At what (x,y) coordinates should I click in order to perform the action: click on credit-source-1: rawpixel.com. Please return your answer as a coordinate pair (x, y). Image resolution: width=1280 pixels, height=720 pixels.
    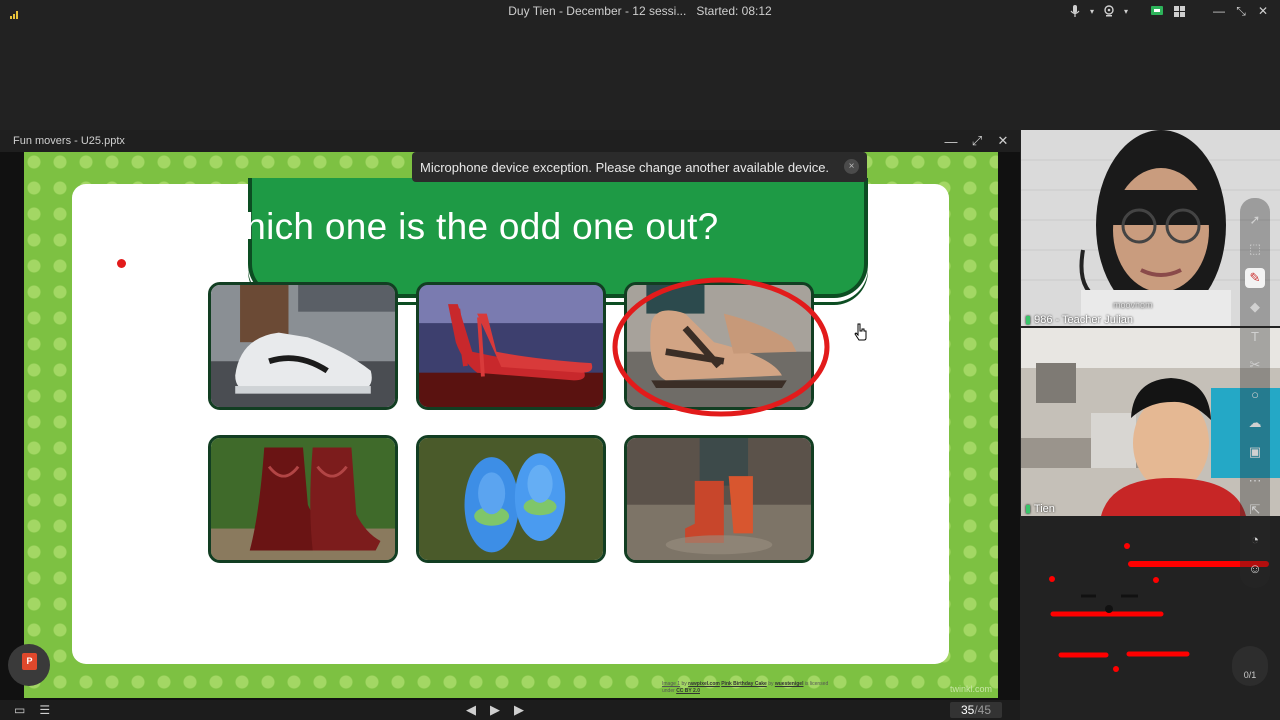
    Looking at the image, I should click on (704, 684).